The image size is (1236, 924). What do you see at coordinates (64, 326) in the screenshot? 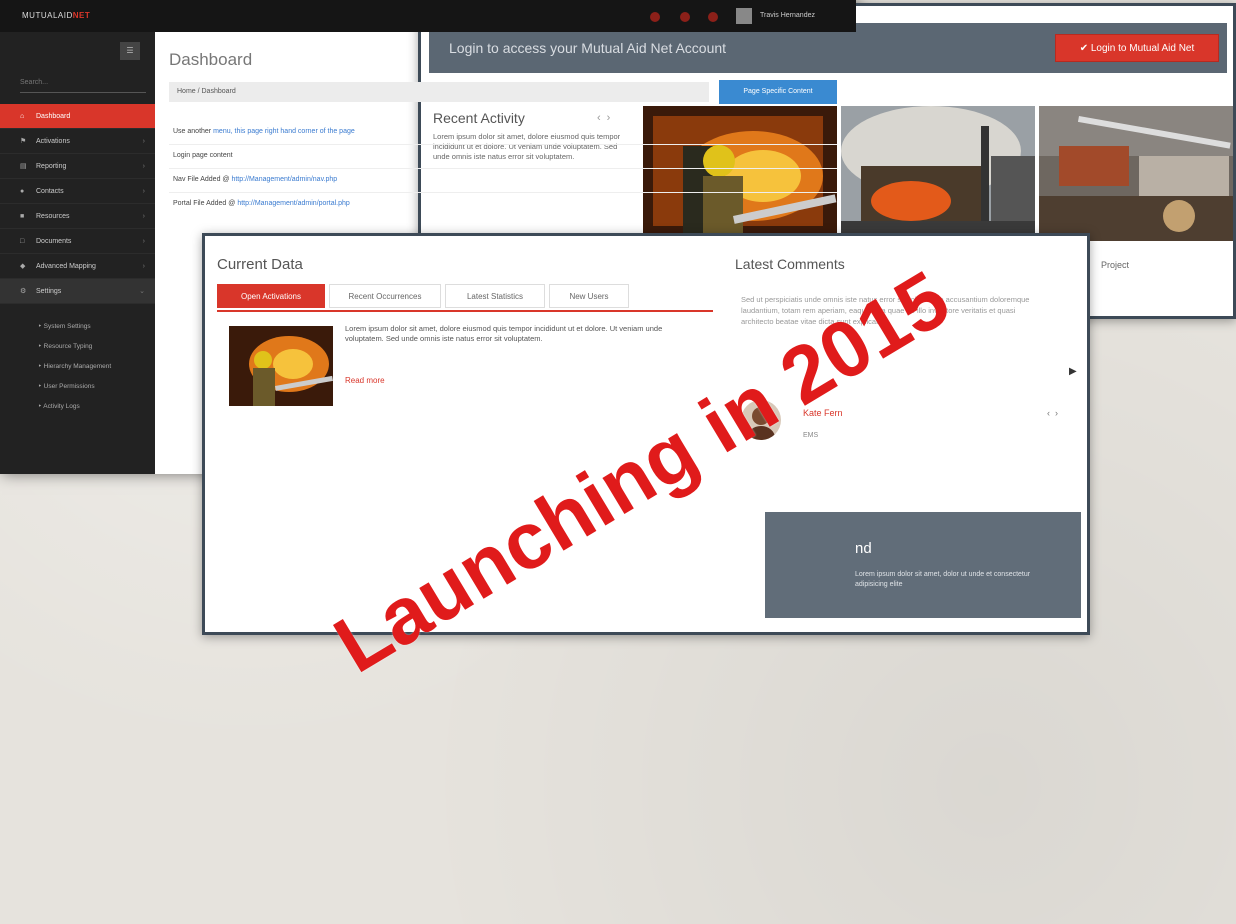
I see `sidebar-subitem-system-settings: ‣ System Settings` at bounding box center [64, 326].